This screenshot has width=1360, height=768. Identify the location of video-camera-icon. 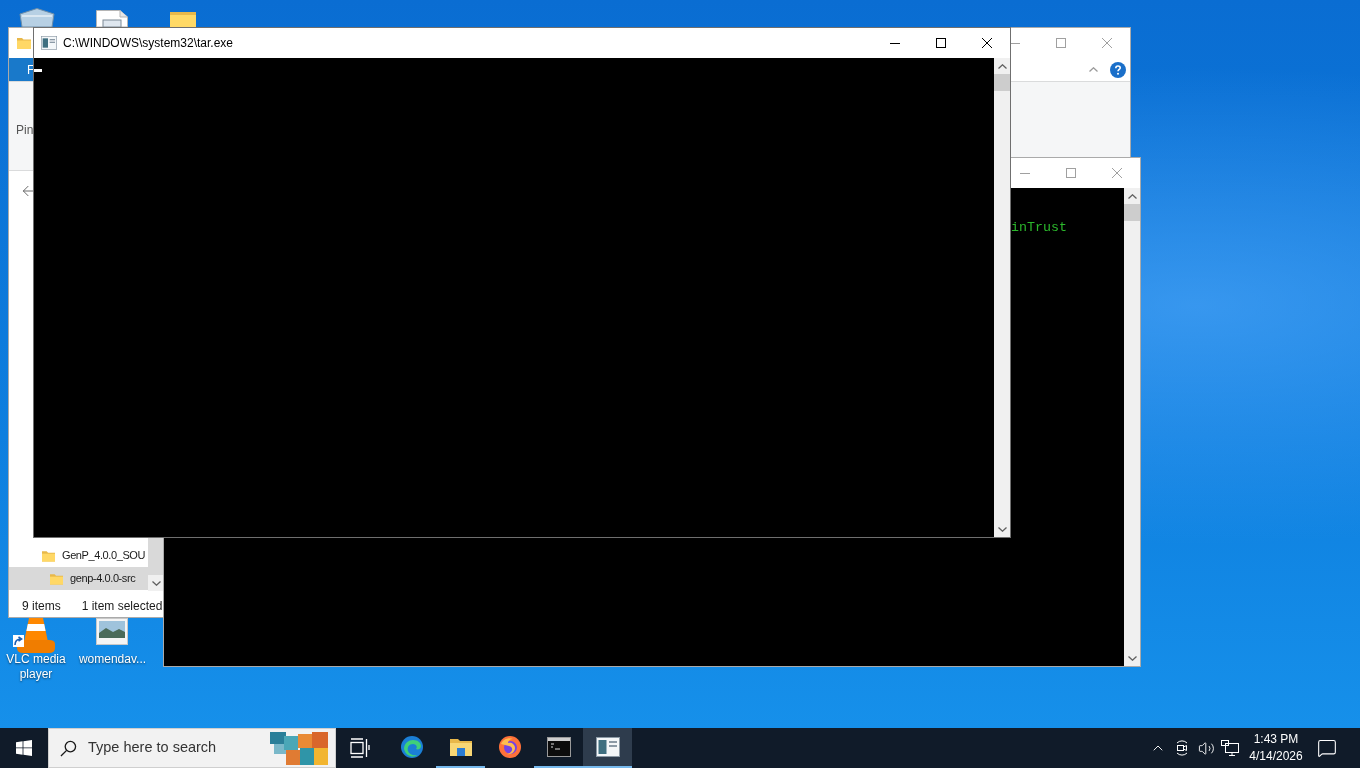
(1182, 748).